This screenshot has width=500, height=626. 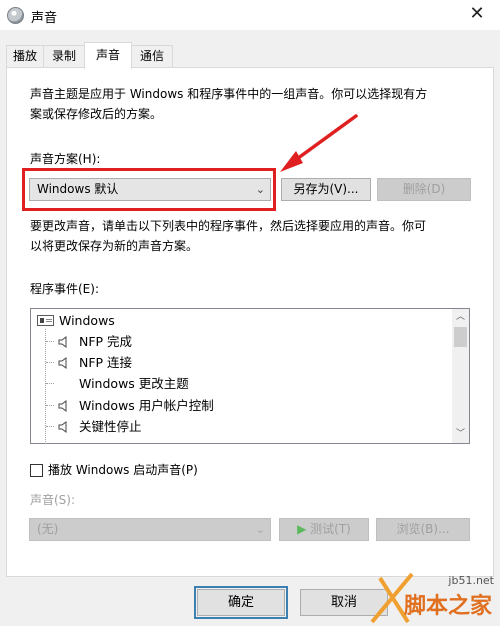 What do you see at coordinates (447, 606) in the screenshot?
I see `watermark-name: 脚本之家` at bounding box center [447, 606].